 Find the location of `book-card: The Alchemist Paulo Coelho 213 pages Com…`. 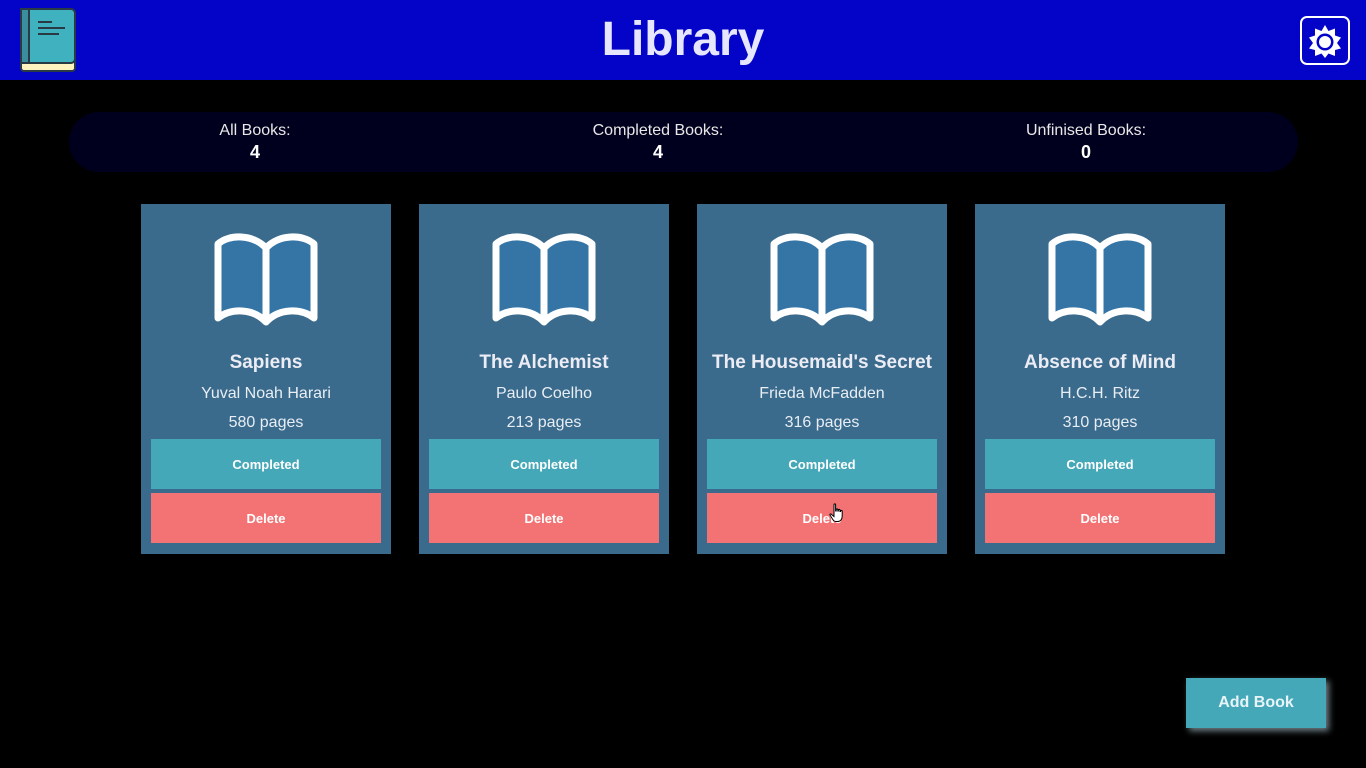

book-card: The Alchemist Paulo Coelho 213 pages Com… is located at coordinates (544, 379).